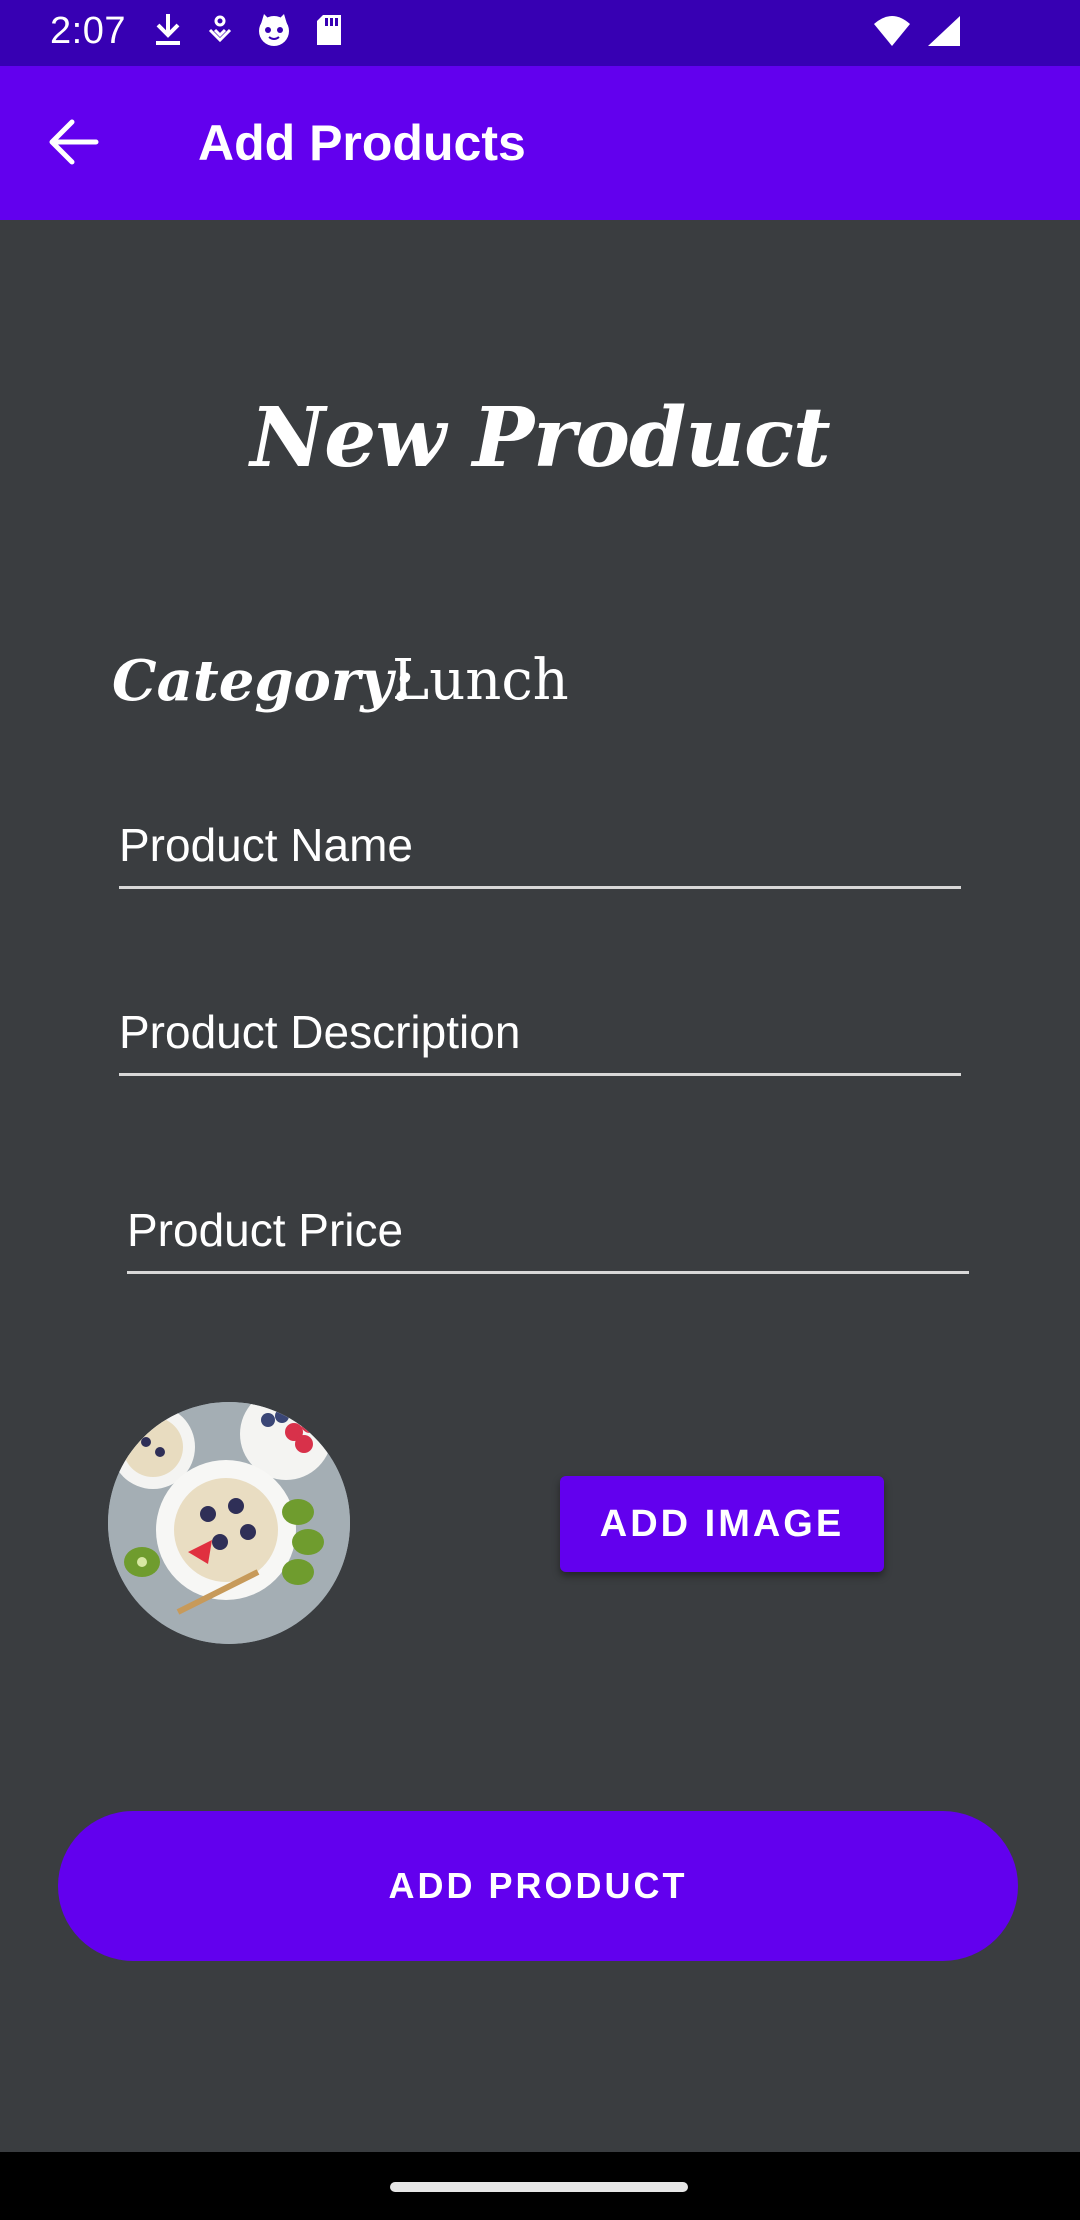  Describe the element at coordinates (540, 143) in the screenshot. I see `app-bar: Add Products` at that location.